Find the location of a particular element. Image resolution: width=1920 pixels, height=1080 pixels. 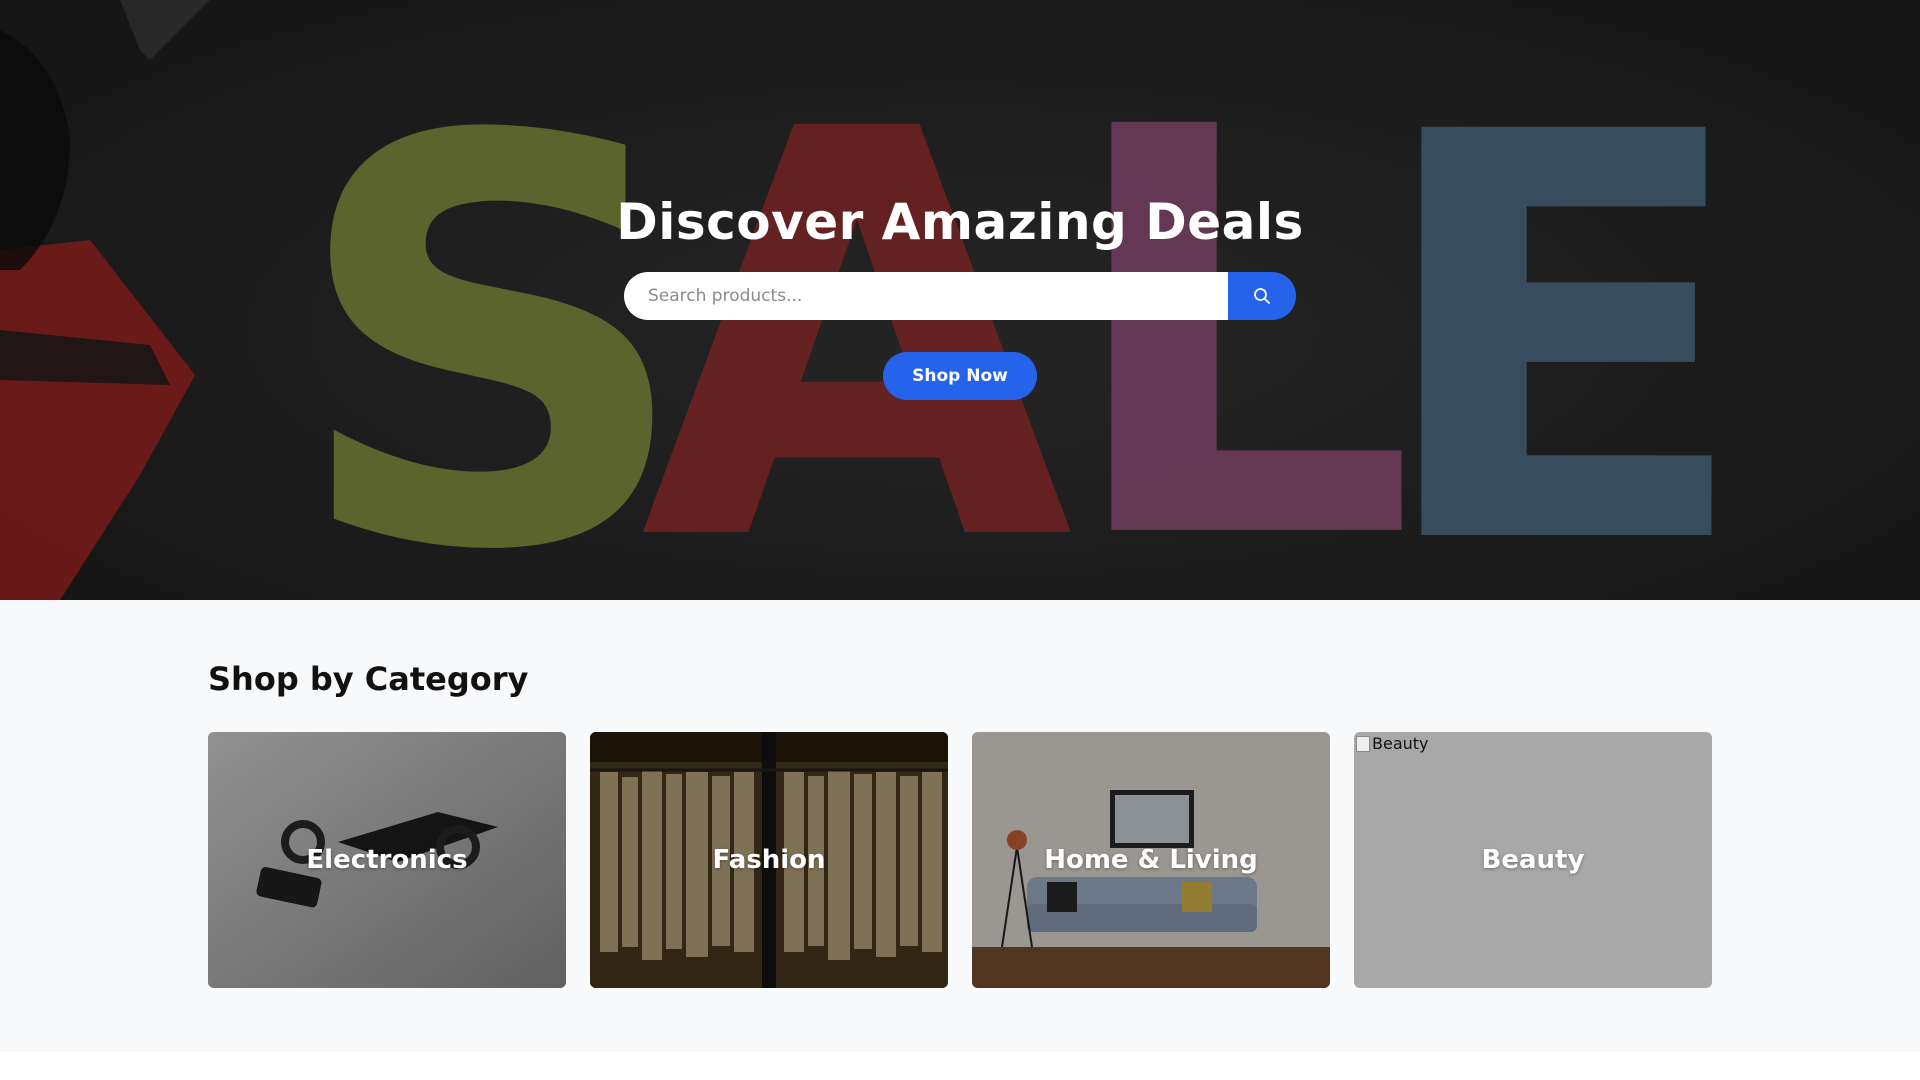

category-label: Home & Living is located at coordinates (1151, 860).